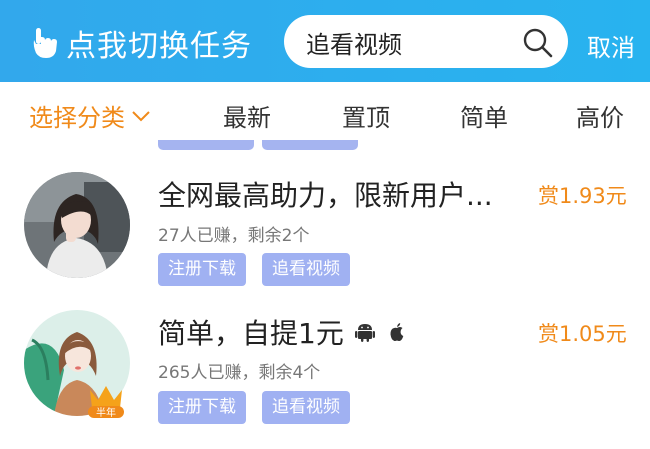 This screenshot has height=449, width=650. What do you see at coordinates (416, 42) in the screenshot?
I see `search-input` at bounding box center [416, 42].